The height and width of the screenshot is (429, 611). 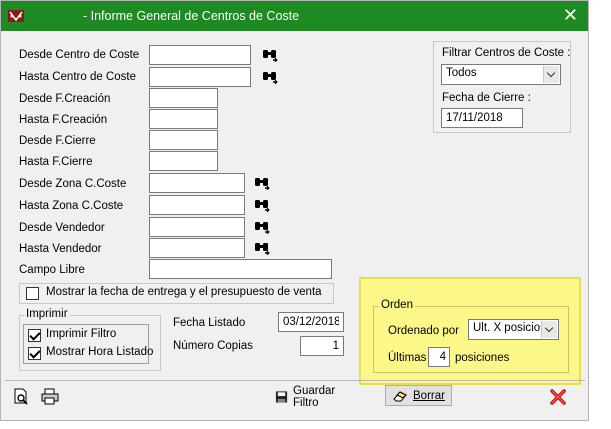 I want to click on label-desde-fcreacion: Desde F.Creación, so click(x=65, y=99).